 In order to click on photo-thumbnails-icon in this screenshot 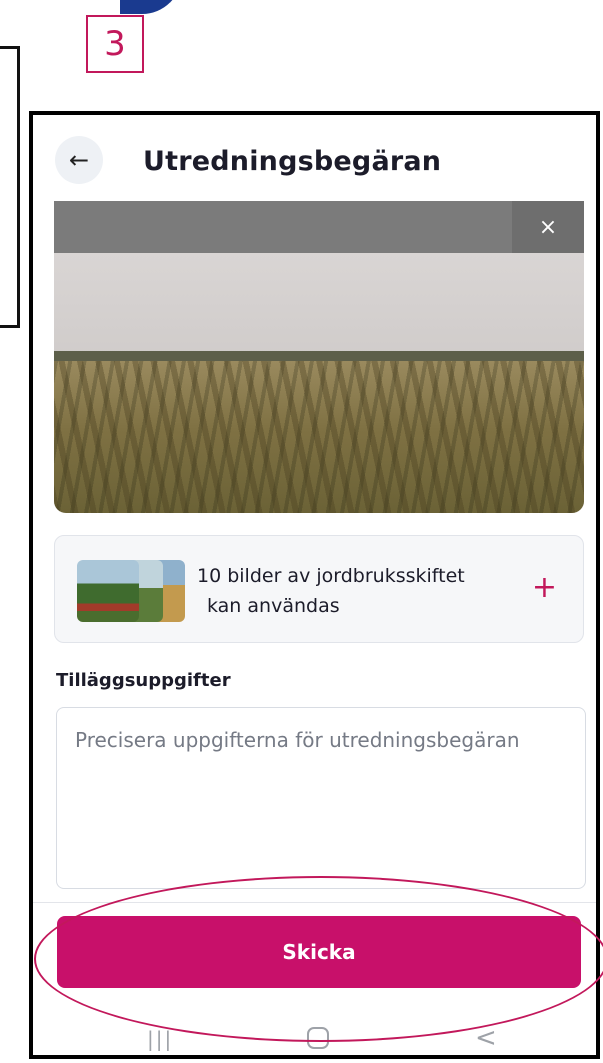, I will do `click(131, 591)`.